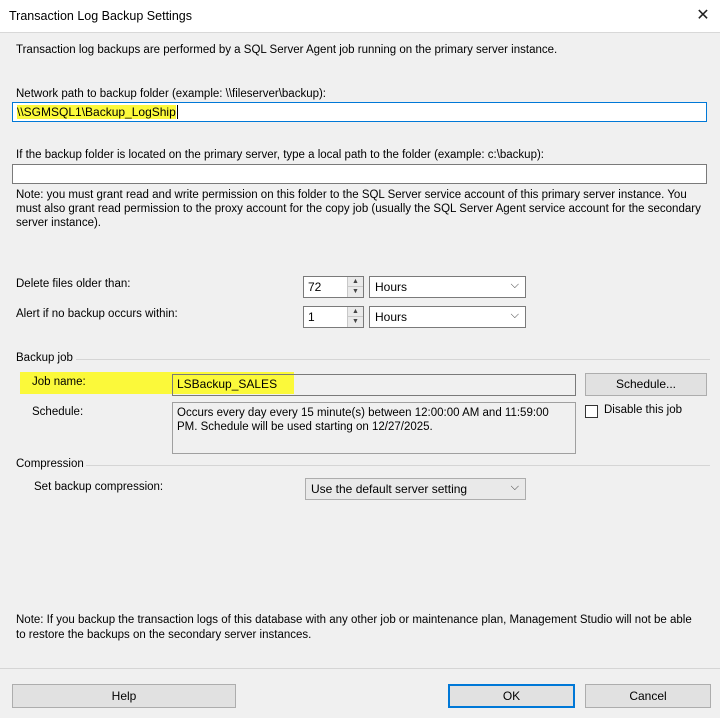  I want to click on local-path-input, so click(359, 174).